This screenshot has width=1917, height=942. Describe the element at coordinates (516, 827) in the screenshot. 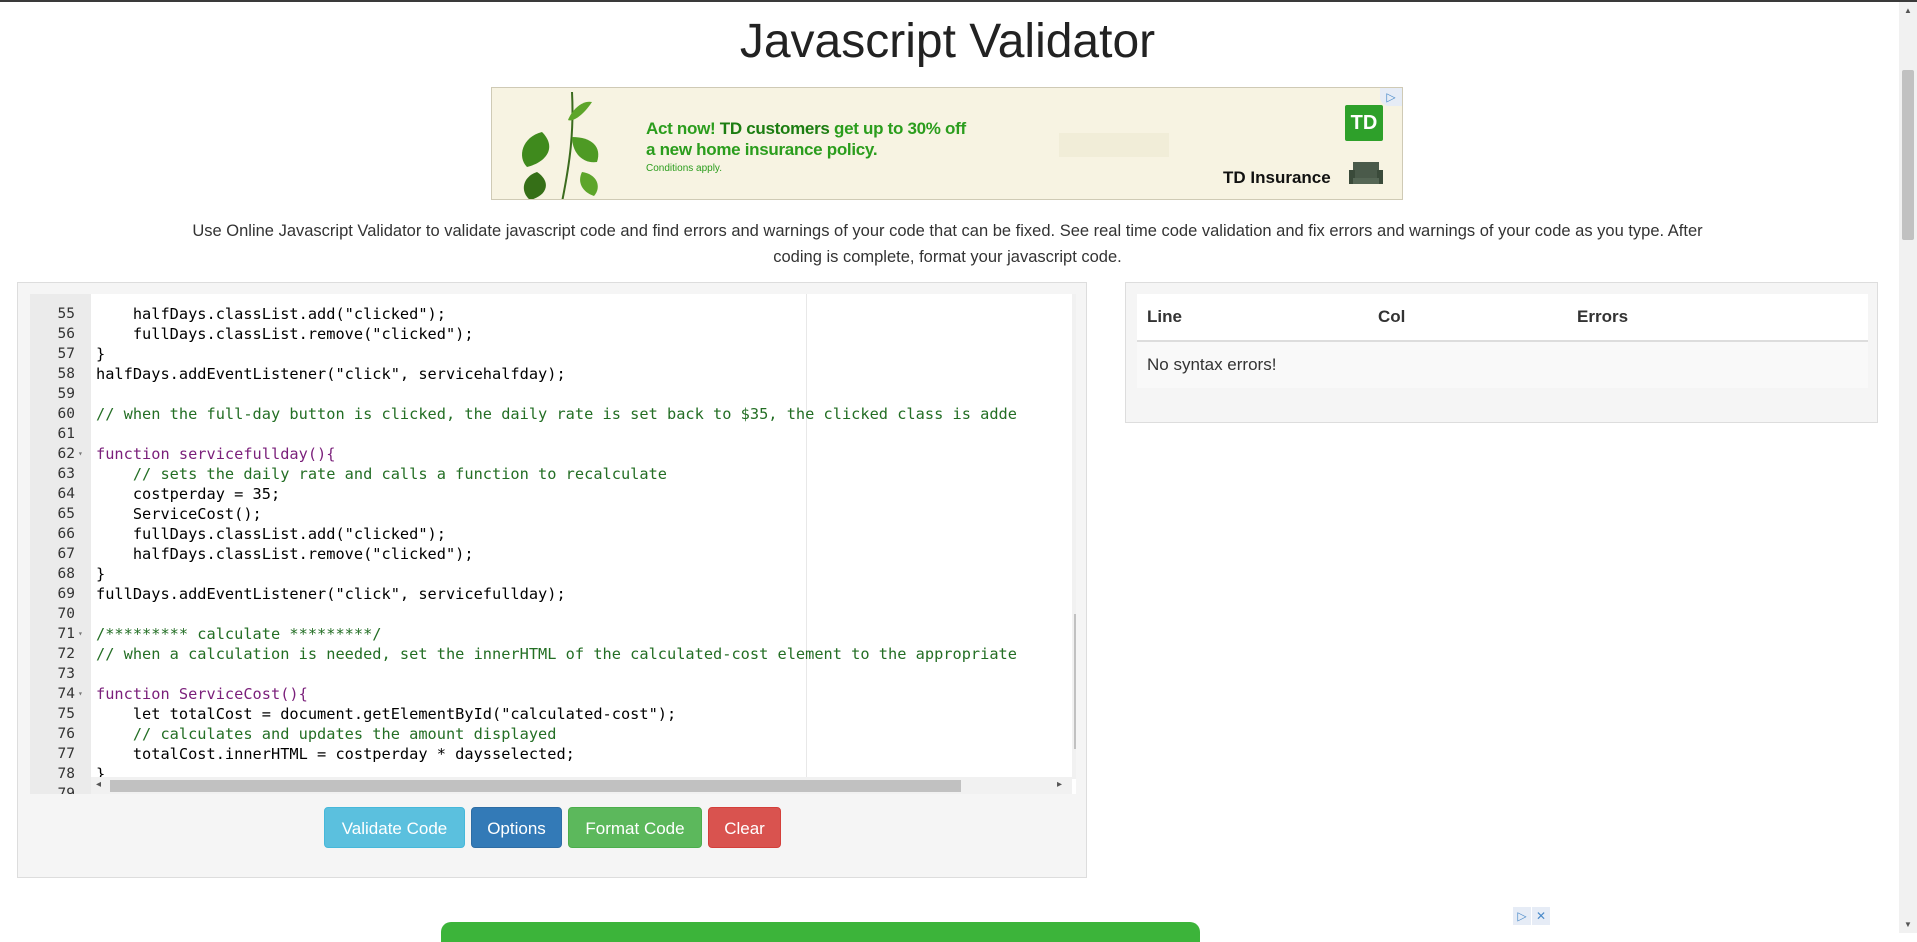

I see `options-button: Options` at that location.